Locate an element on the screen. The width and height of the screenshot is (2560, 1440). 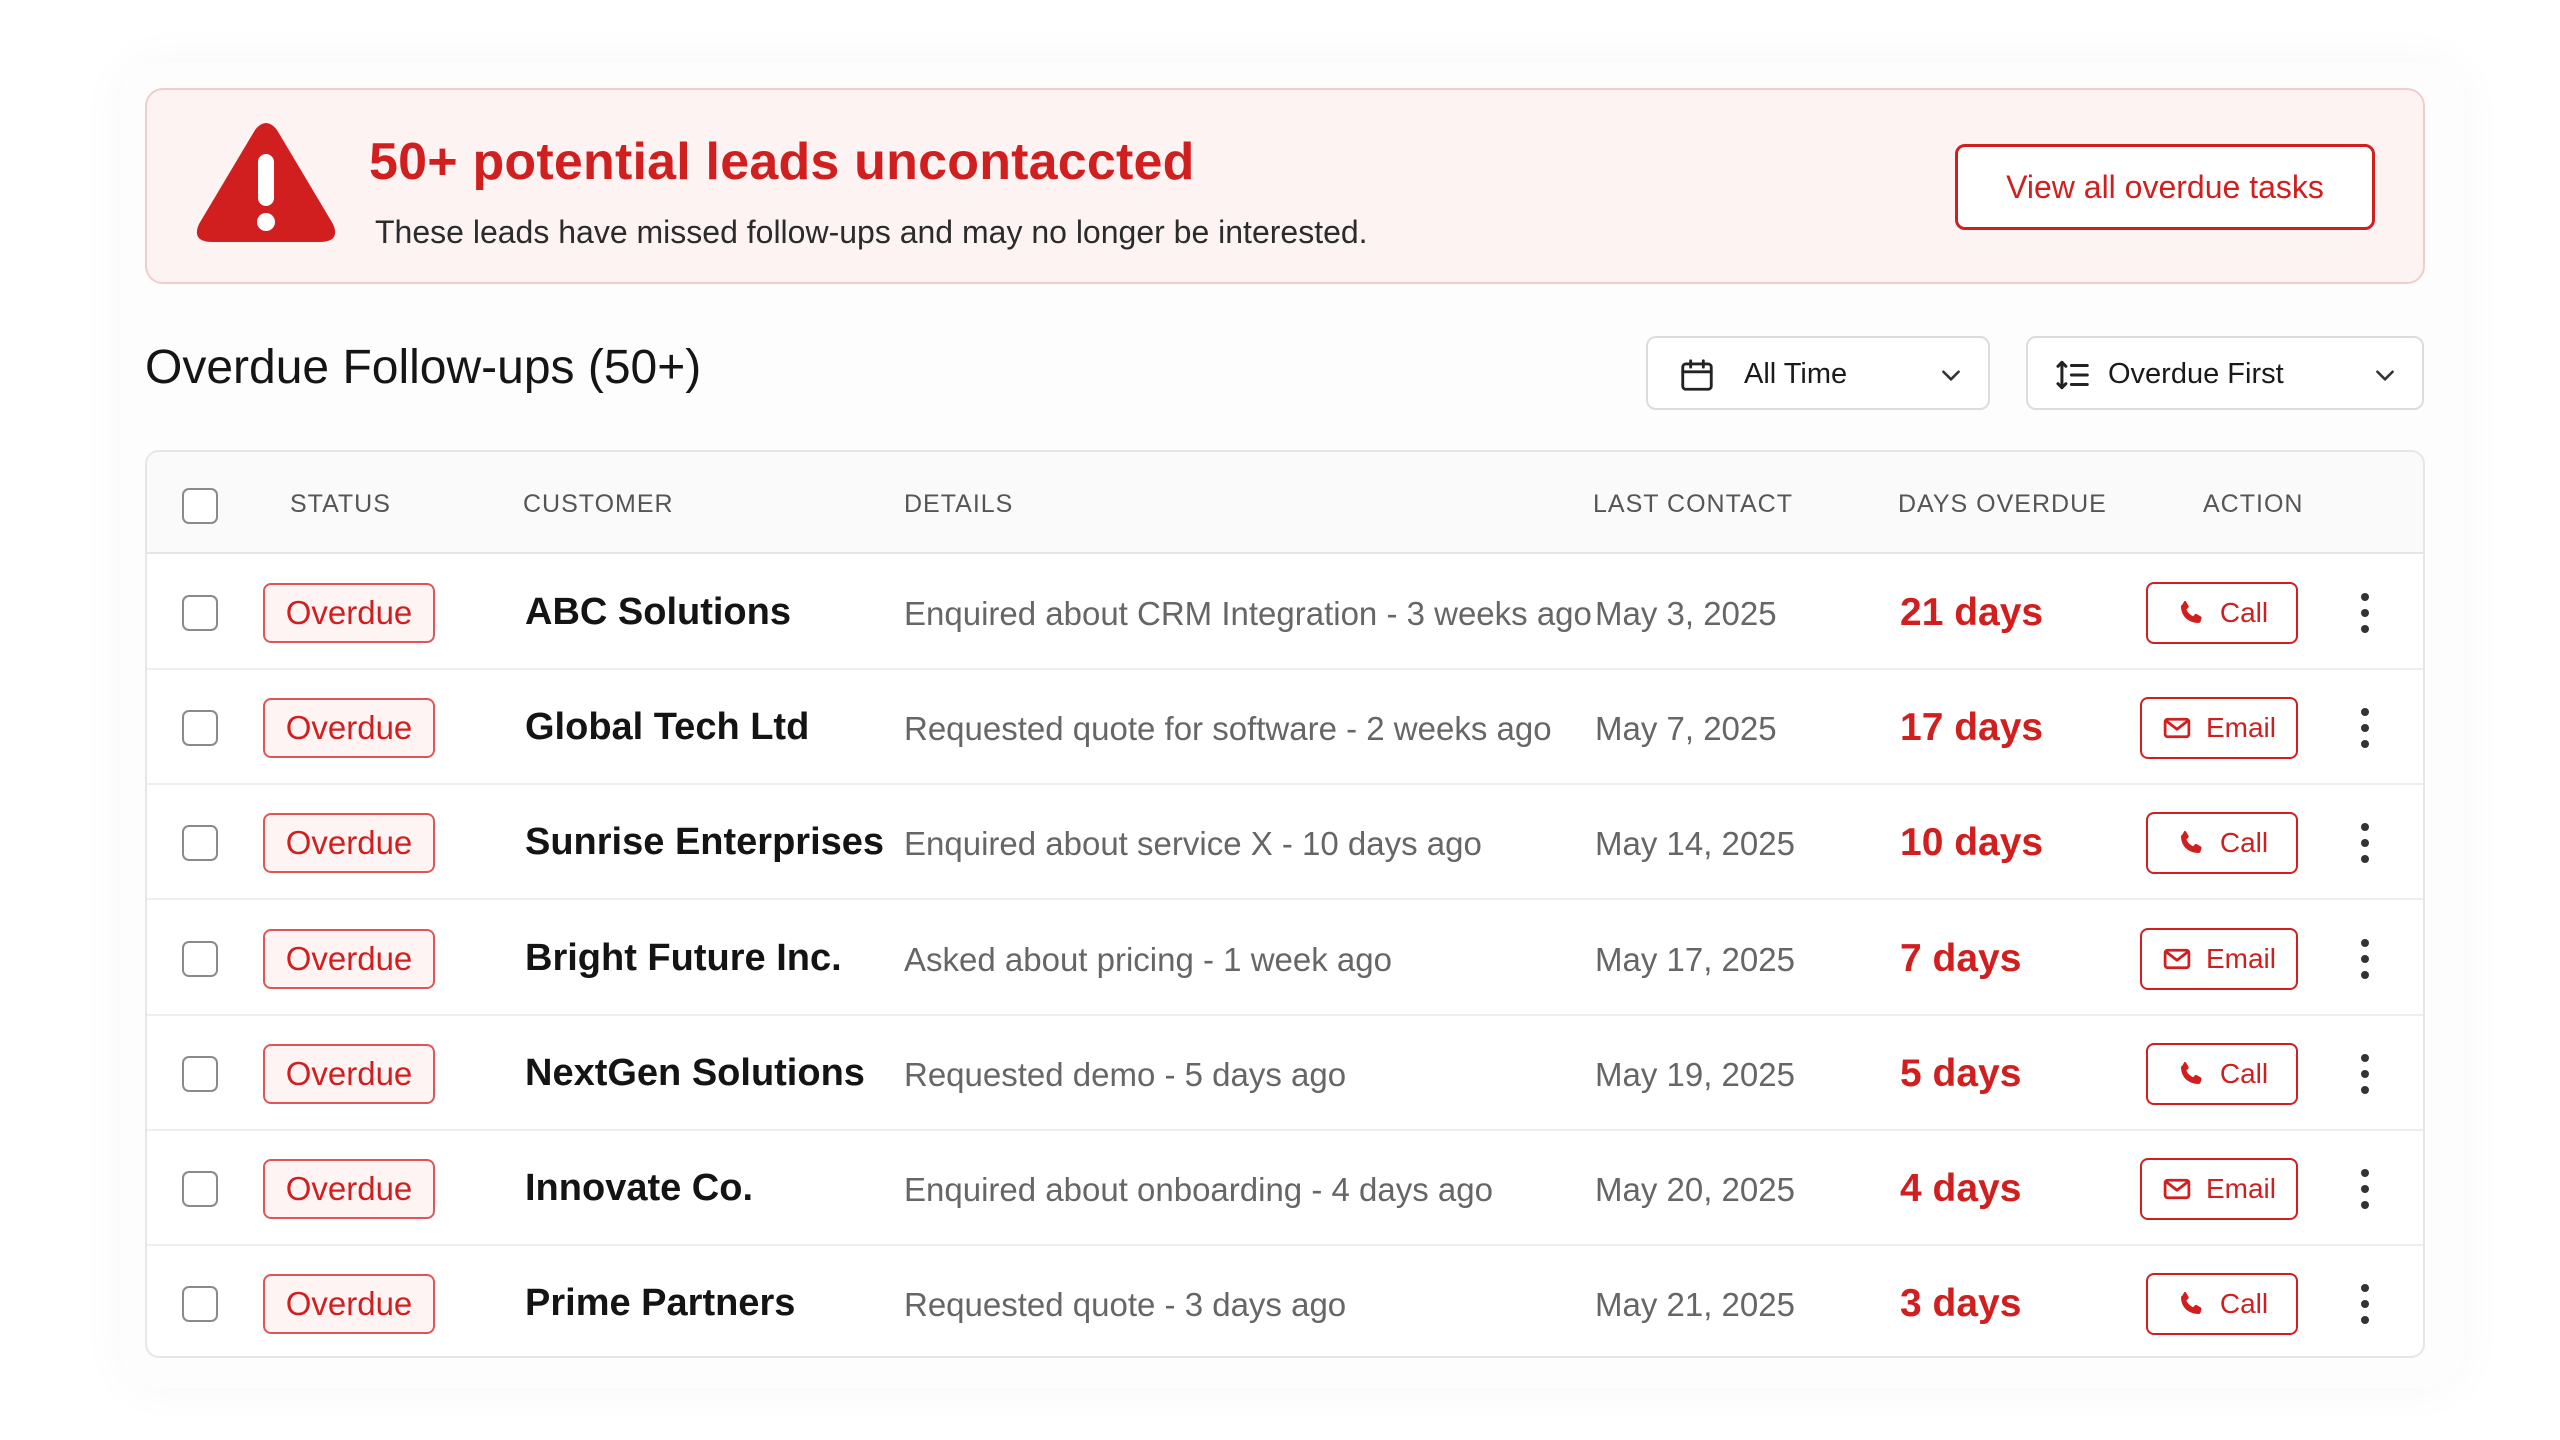
last-contact-date: May 17, 2025 is located at coordinates (1695, 959).